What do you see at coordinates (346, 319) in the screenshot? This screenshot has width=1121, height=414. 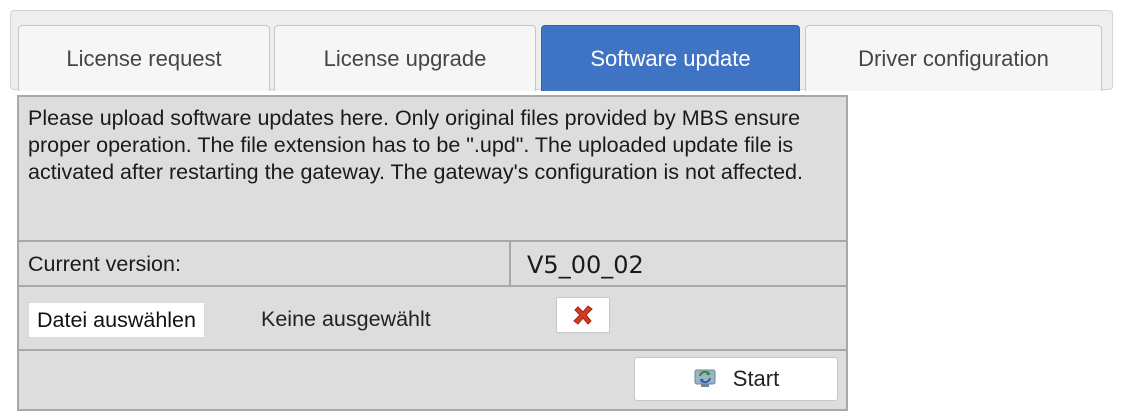 I see `file-status-text: Keine ausgewählt` at bounding box center [346, 319].